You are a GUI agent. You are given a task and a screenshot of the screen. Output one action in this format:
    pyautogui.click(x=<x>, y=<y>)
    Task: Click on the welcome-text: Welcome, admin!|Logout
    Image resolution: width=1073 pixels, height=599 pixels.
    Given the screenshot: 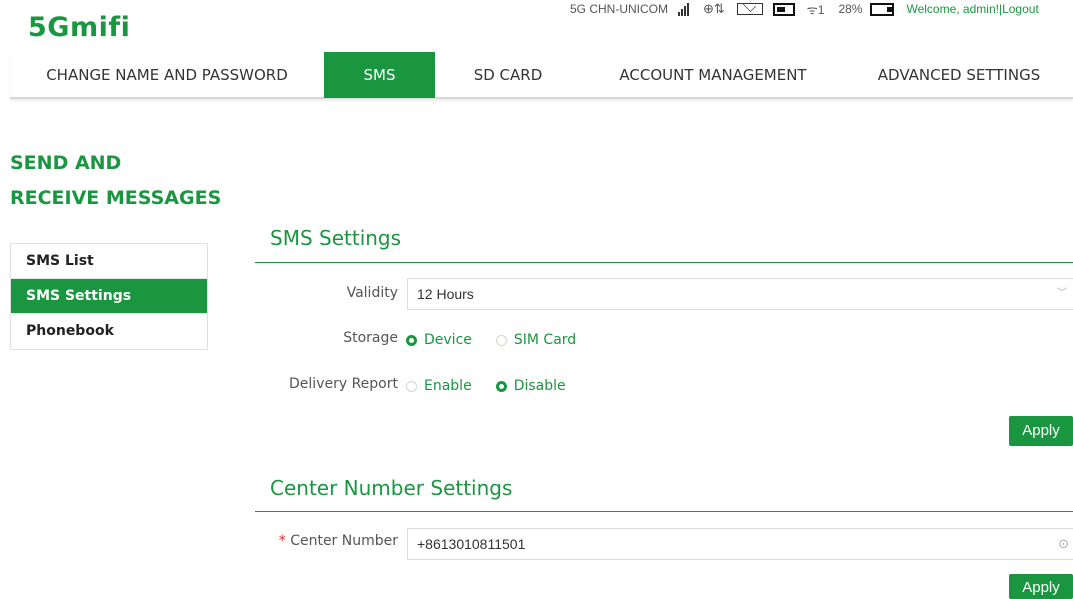 What is the action you would take?
    pyautogui.click(x=972, y=9)
    